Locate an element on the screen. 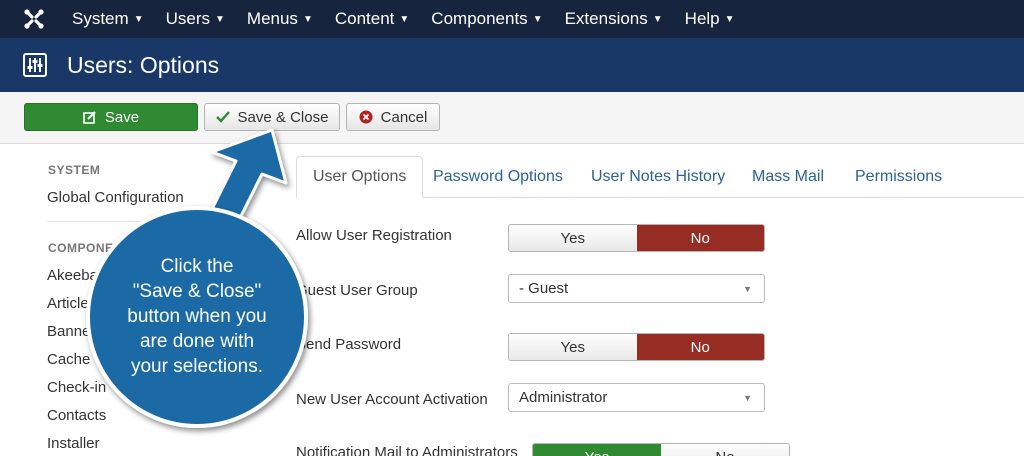  save-close-button: Save & Close is located at coordinates (272, 117).